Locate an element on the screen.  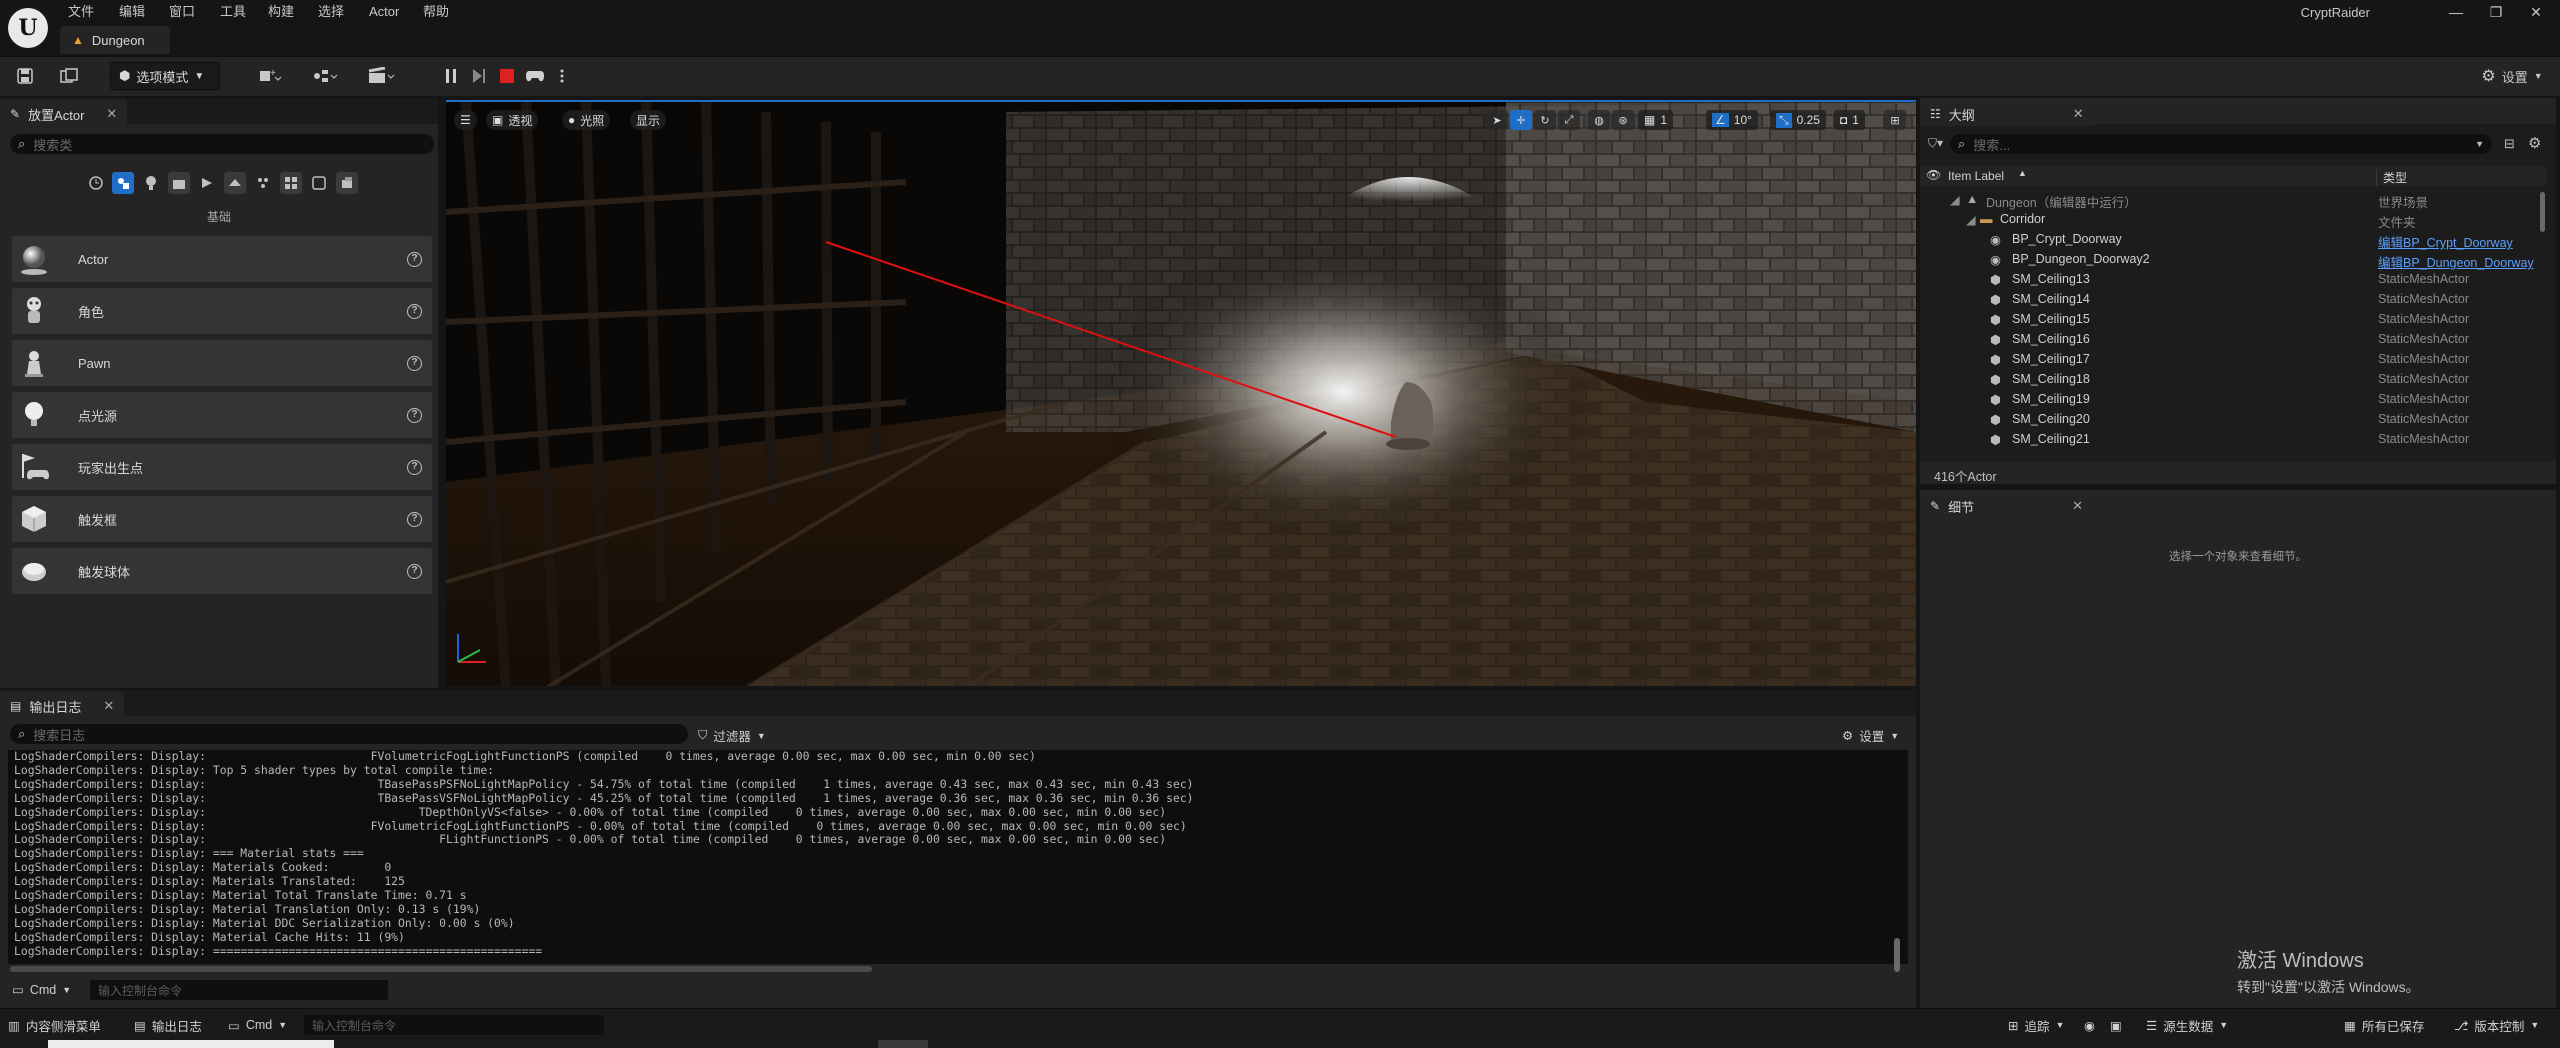
tree-row: ⬢ SM_Ceiling15 StaticMeshActor is located at coordinates (2233, 320).